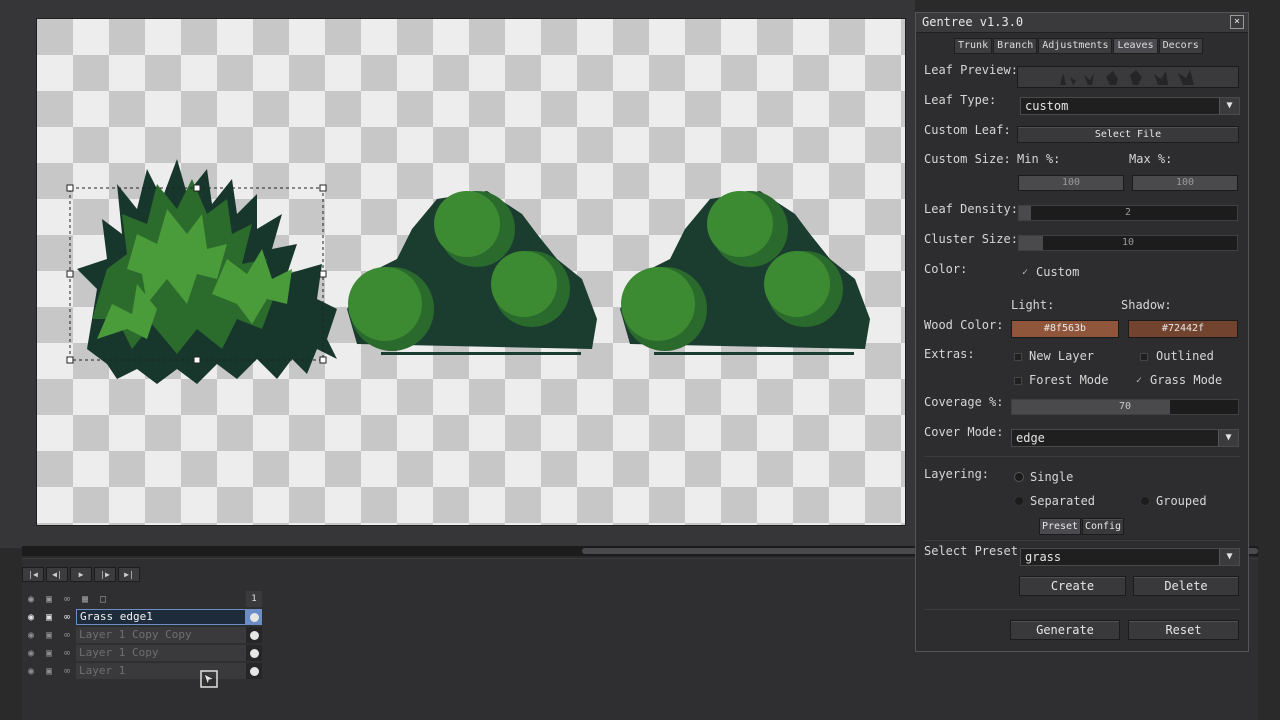 This screenshot has height=720, width=1280. What do you see at coordinates (1019, 477) in the screenshot?
I see `single-radio` at bounding box center [1019, 477].